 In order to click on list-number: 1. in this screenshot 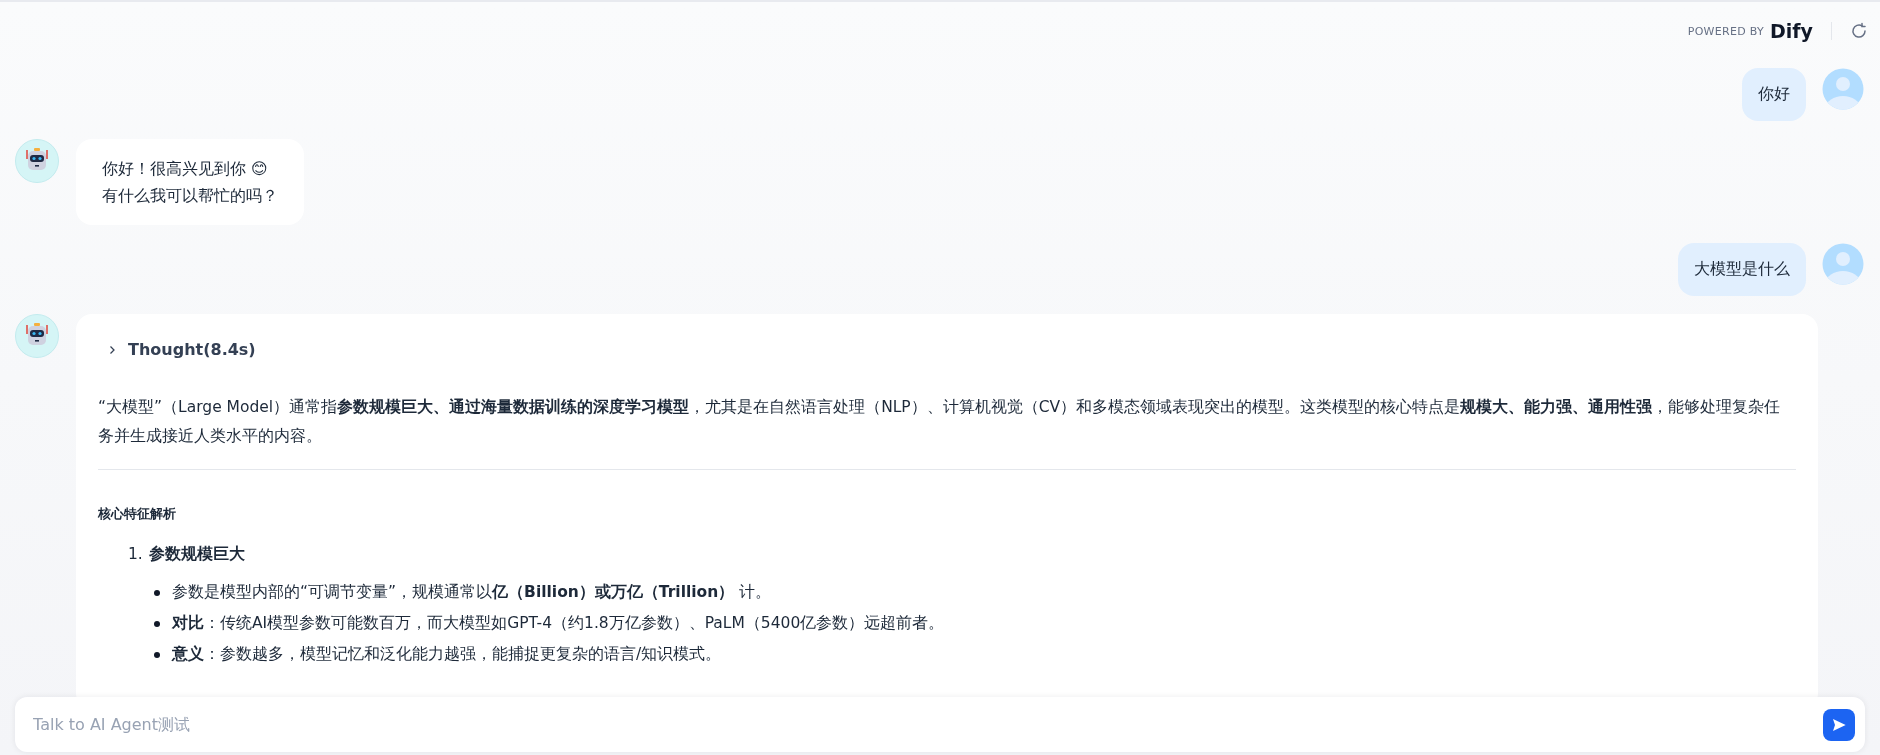, I will do `click(135, 554)`.